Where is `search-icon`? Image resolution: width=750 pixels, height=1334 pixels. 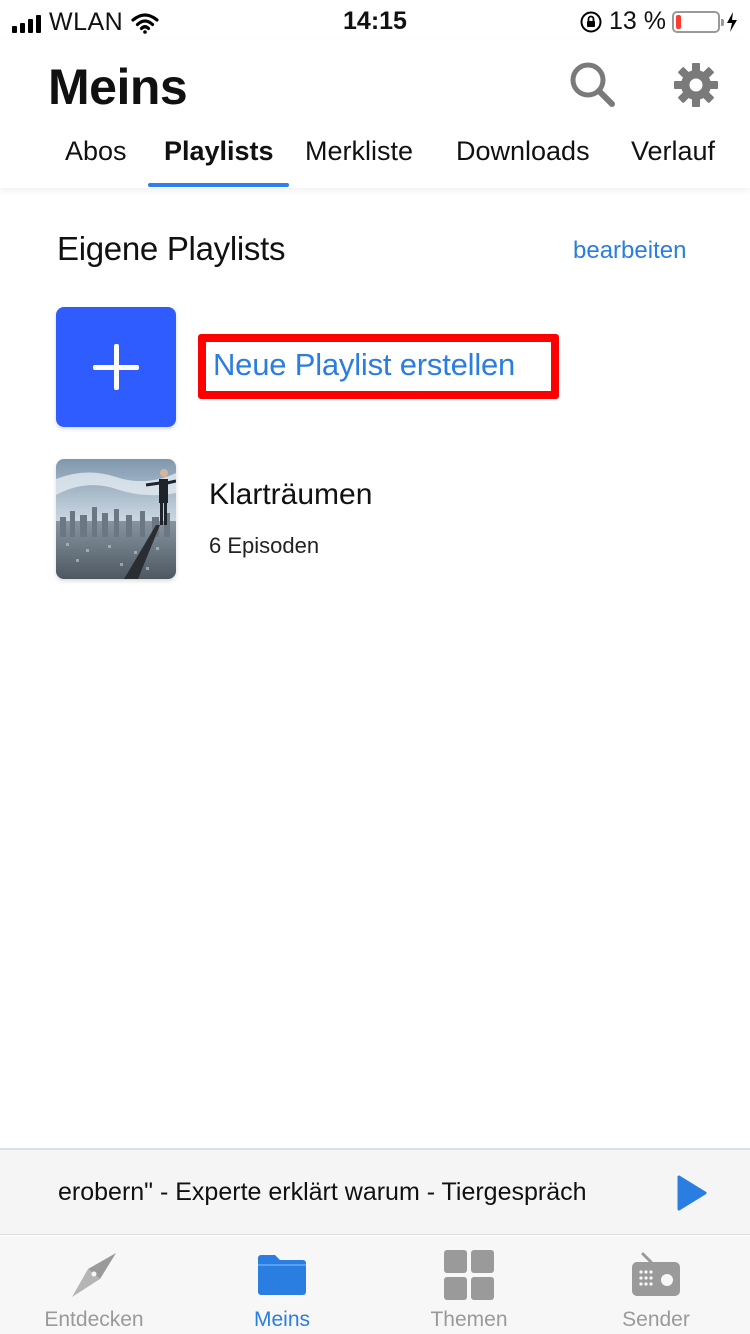
search-icon is located at coordinates (592, 84).